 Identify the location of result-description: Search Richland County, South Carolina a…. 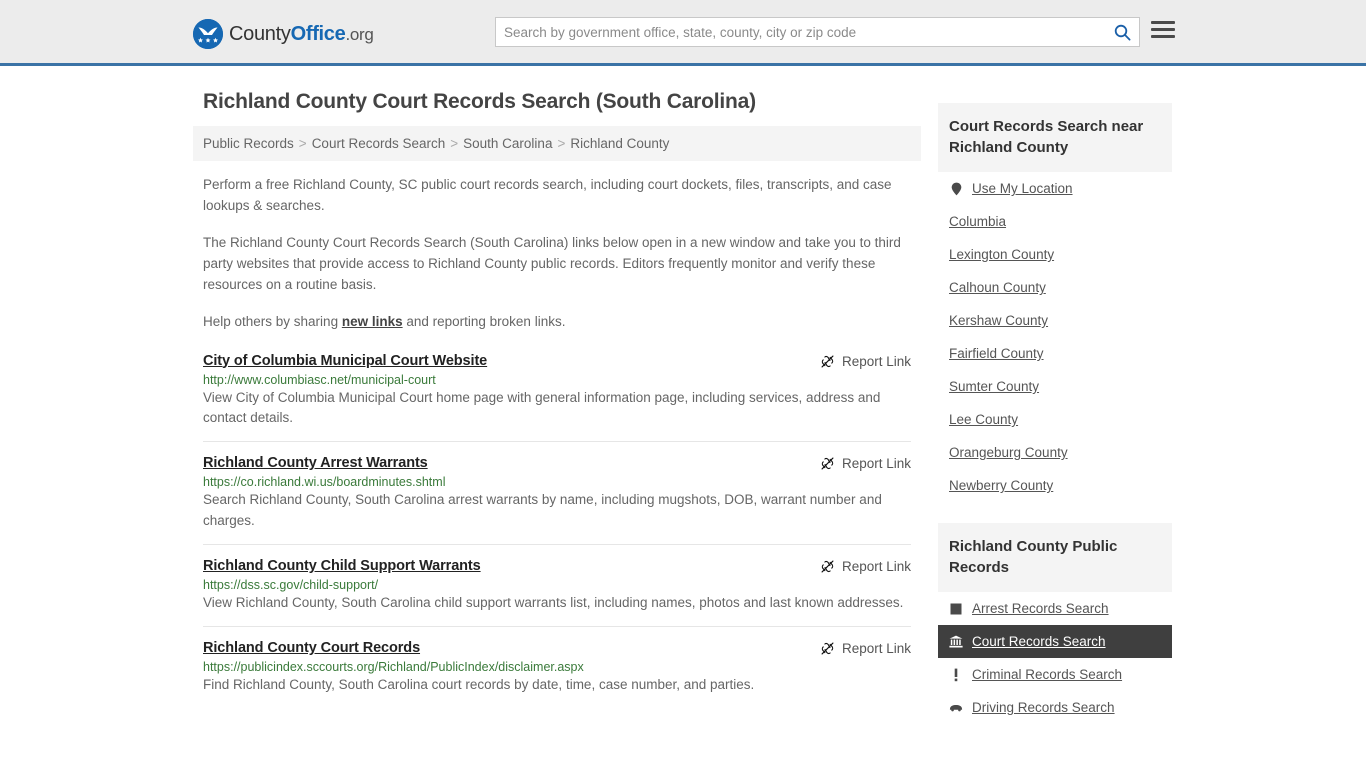
(542, 510).